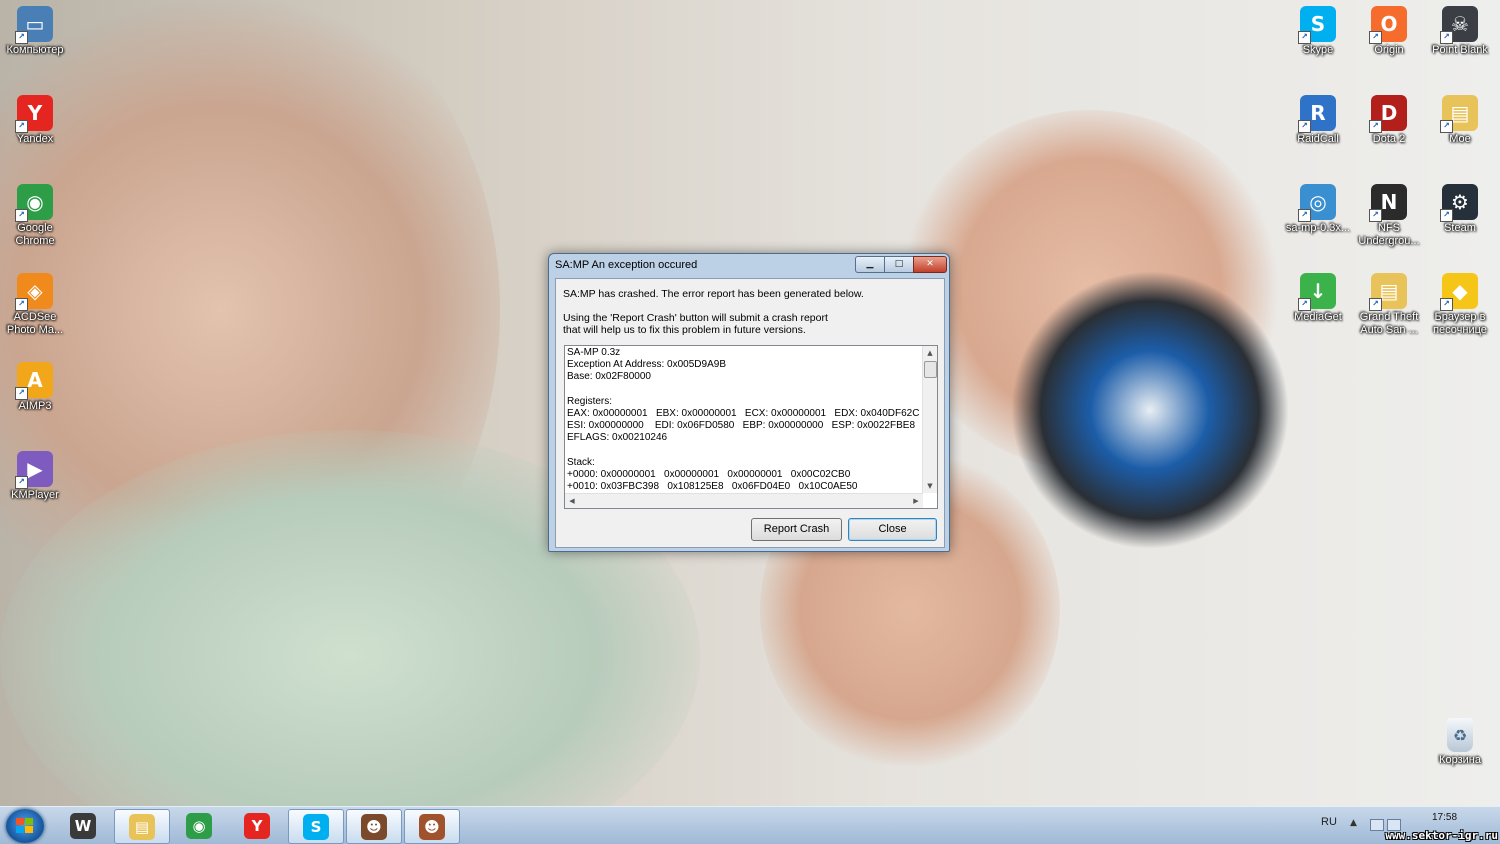  I want to click on taskbar-button: ▤, so click(142, 826).